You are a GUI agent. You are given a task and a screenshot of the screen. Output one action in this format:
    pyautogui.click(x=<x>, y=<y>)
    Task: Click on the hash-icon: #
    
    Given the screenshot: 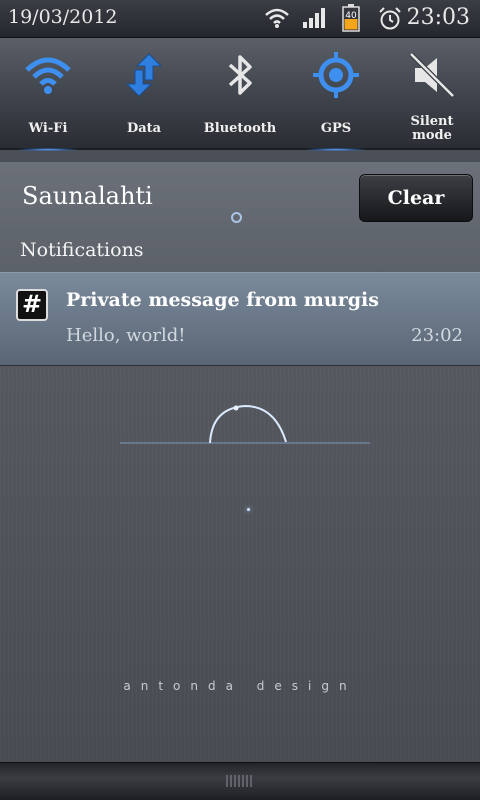 What is the action you would take?
    pyautogui.click(x=32, y=305)
    